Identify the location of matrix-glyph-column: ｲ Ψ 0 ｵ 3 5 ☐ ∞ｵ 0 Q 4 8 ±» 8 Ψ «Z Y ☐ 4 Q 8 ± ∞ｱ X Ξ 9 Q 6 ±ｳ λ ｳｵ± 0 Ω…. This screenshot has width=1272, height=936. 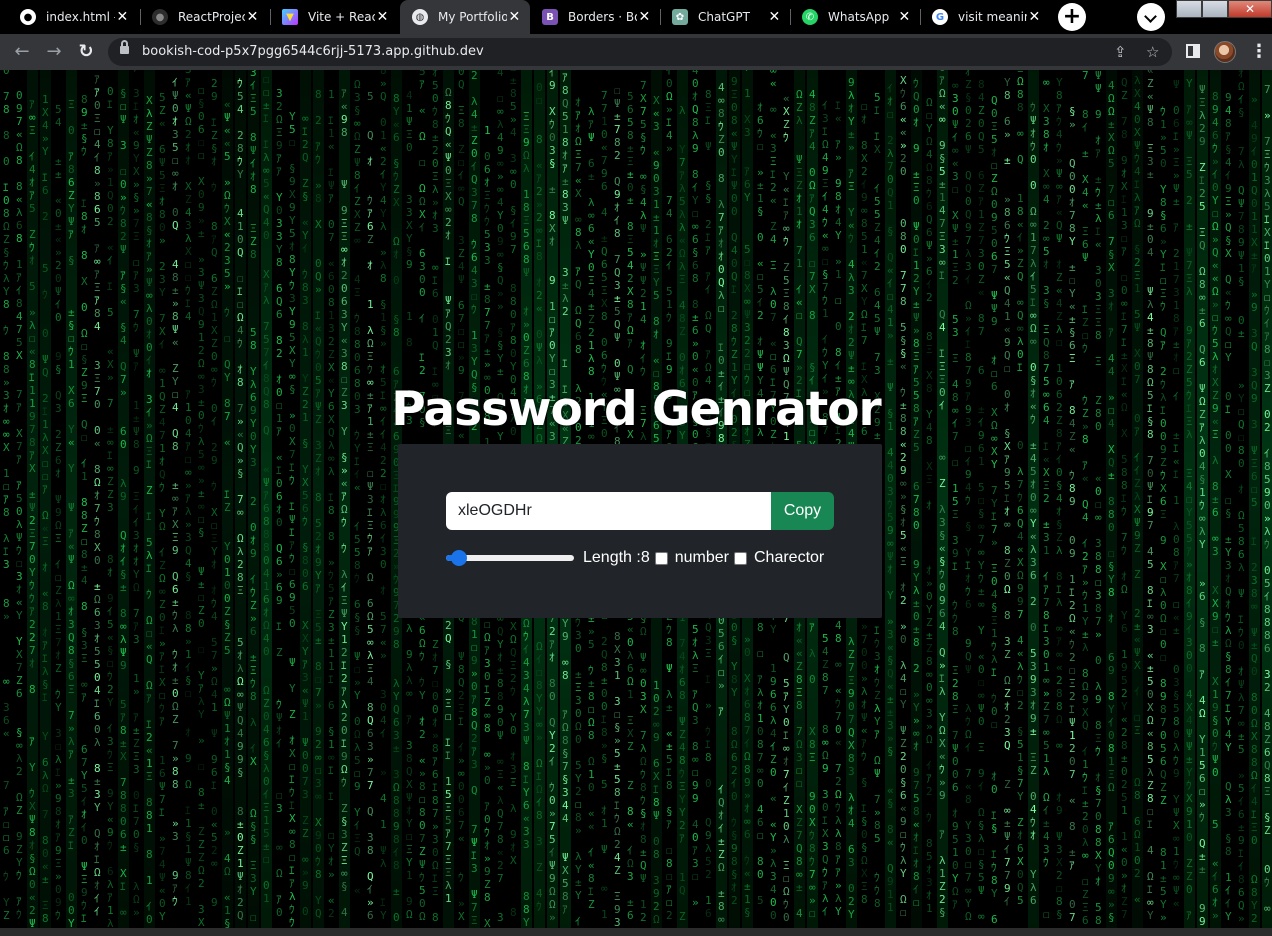
(175, 492).